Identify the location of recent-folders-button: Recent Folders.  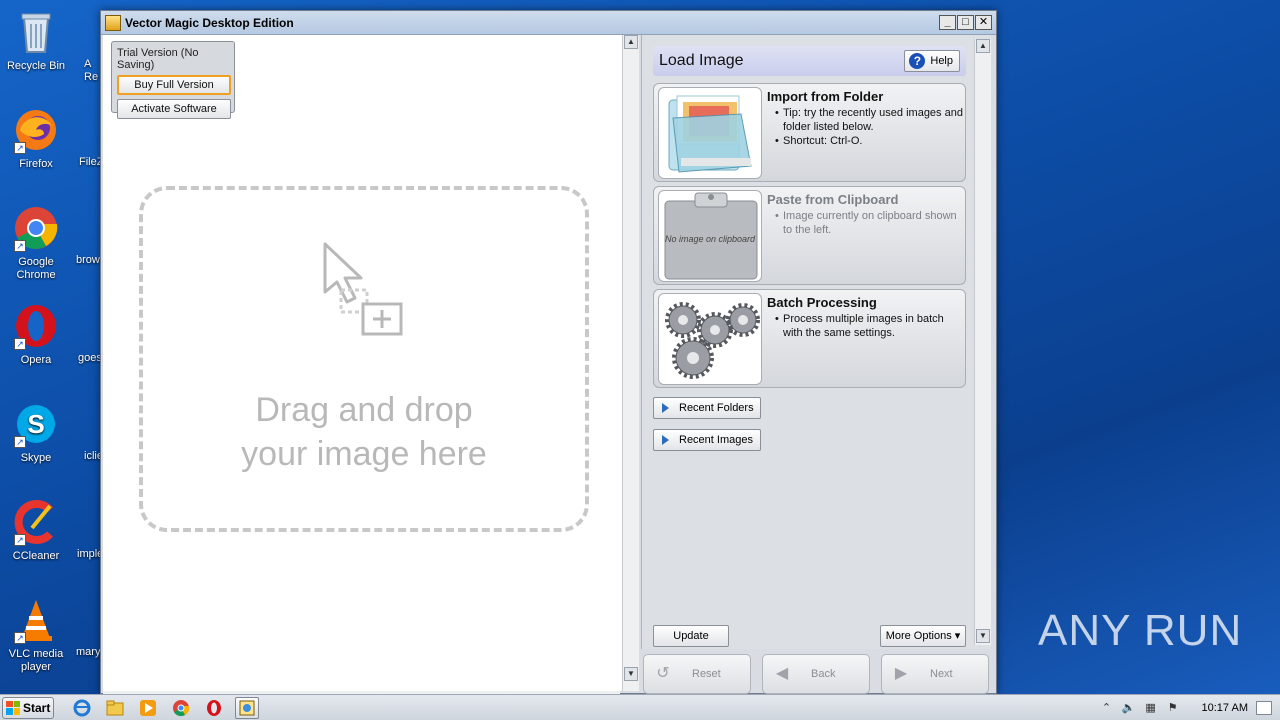
(707, 408).